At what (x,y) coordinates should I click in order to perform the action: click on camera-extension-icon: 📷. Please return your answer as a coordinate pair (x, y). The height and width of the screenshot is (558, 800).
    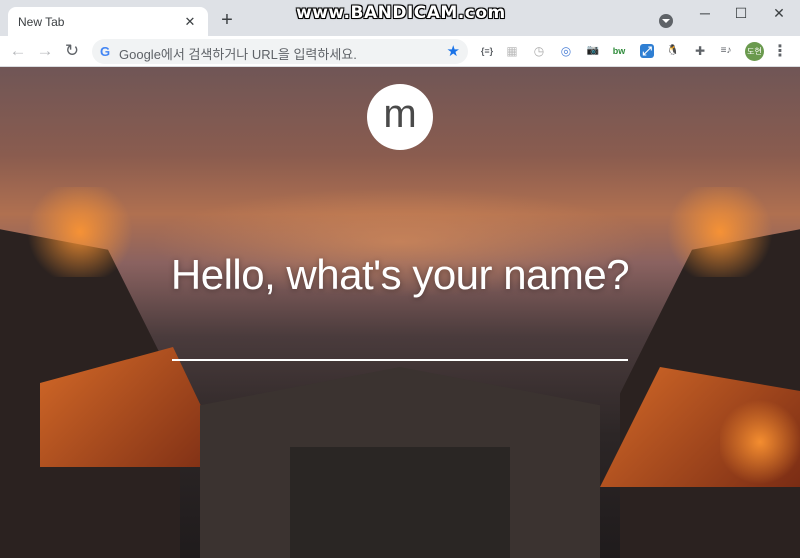
    Looking at the image, I should click on (593, 51).